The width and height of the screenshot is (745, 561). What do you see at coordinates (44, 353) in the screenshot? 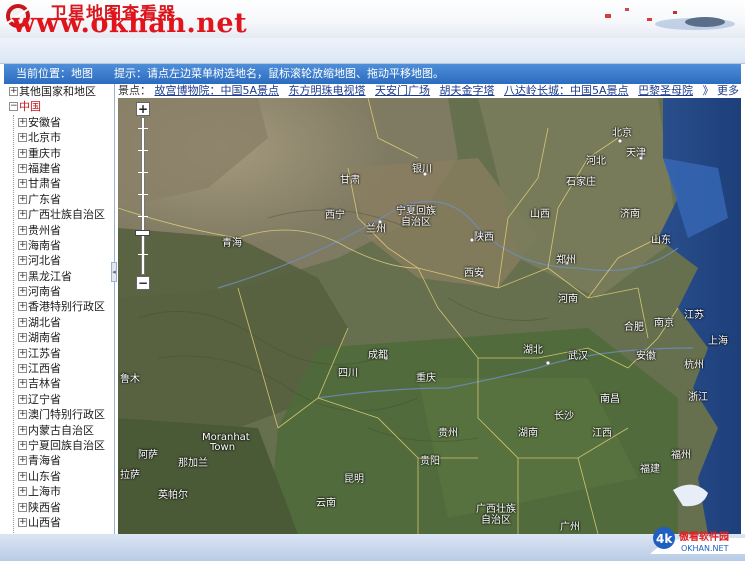
I see `tree-item-label: 江苏省` at bounding box center [44, 353].